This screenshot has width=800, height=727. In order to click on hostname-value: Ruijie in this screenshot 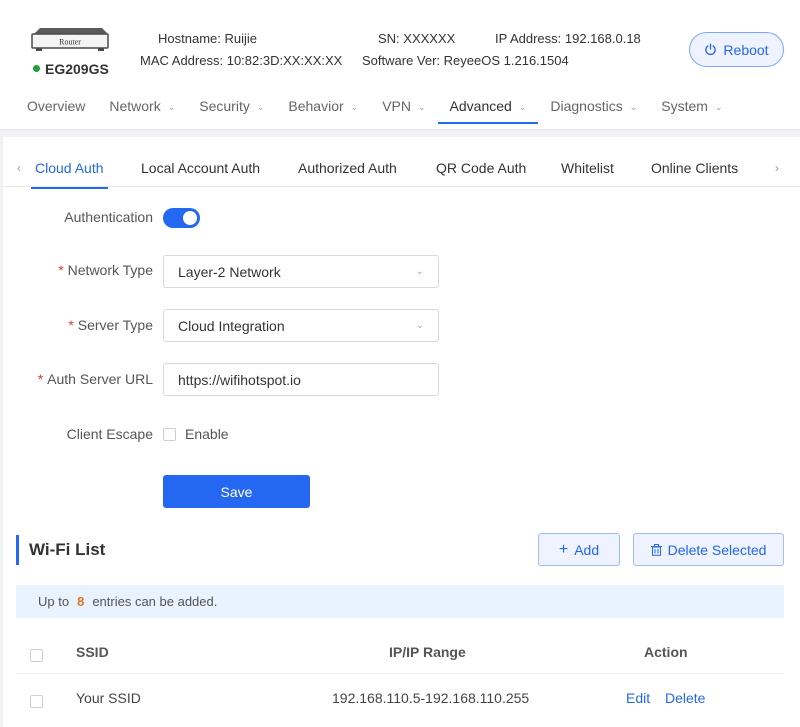, I will do `click(241, 38)`.